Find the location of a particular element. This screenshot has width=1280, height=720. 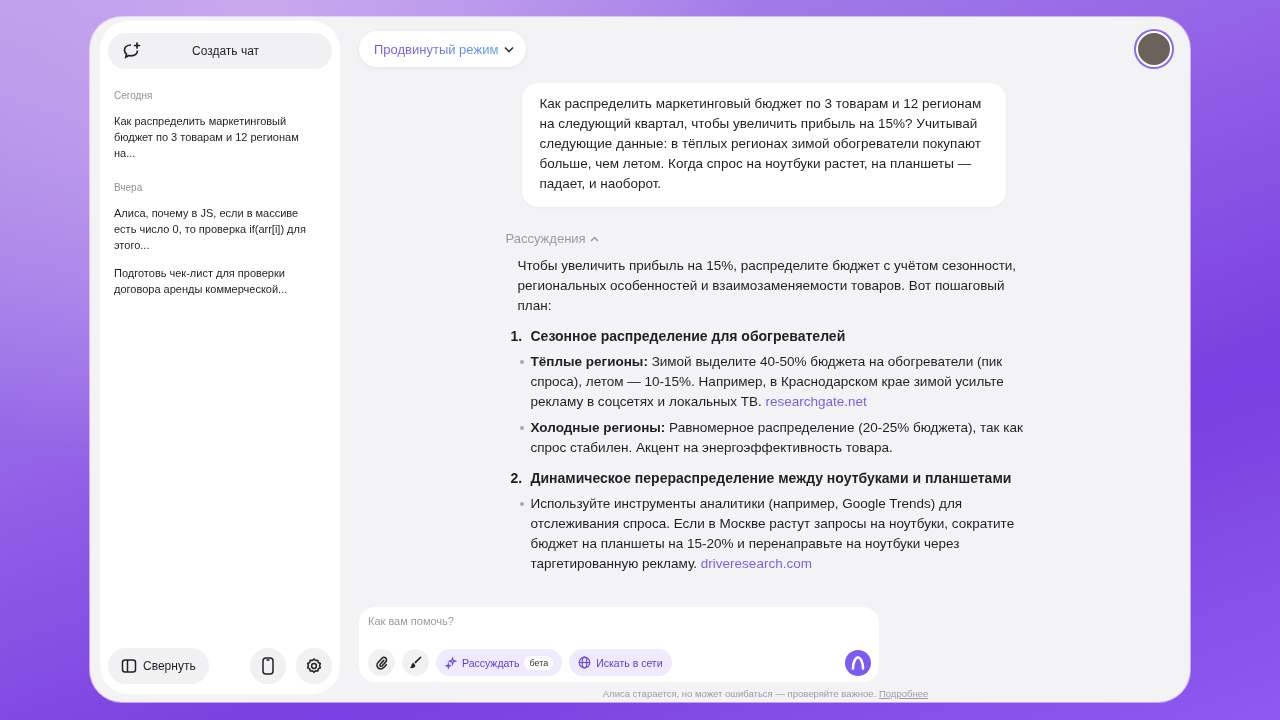

disclaimer-text: Алиса старается, но может ошибаться — проверяйте важное. Подробнее is located at coordinates (765, 693).